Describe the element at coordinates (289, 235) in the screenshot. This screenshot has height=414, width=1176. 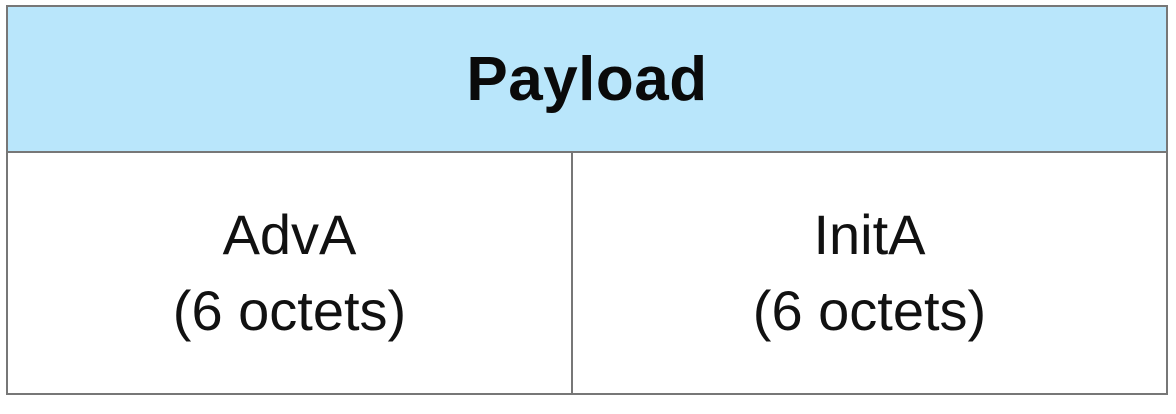
I see `field-name-adva: AdvA` at that location.